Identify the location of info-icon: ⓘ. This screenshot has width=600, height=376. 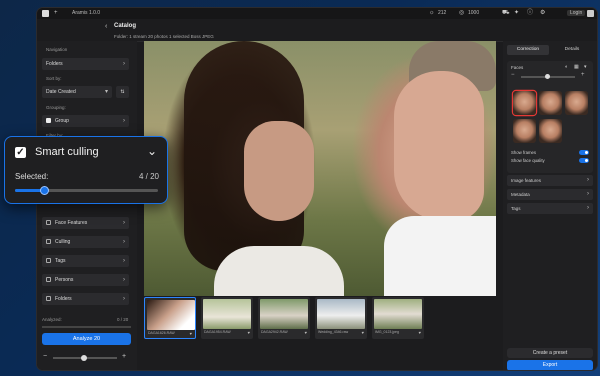
(530, 13).